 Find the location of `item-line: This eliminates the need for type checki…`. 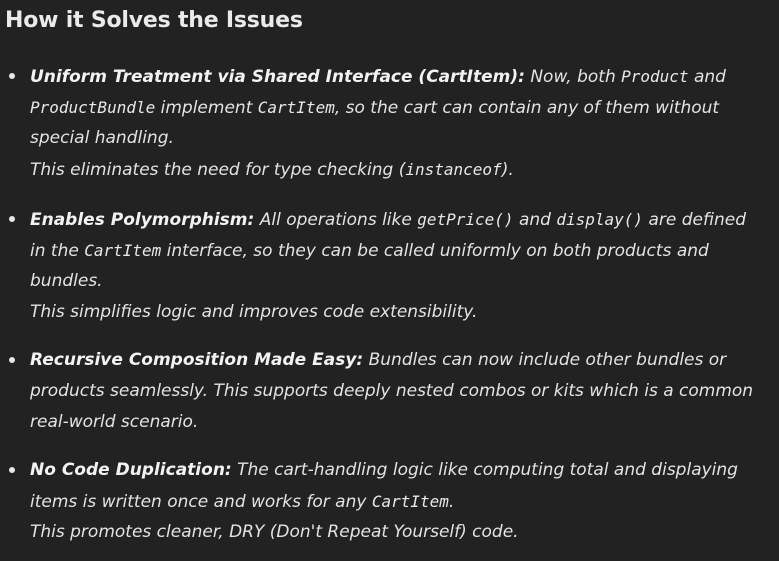

item-line: This eliminates the need for type checki… is located at coordinates (272, 169).